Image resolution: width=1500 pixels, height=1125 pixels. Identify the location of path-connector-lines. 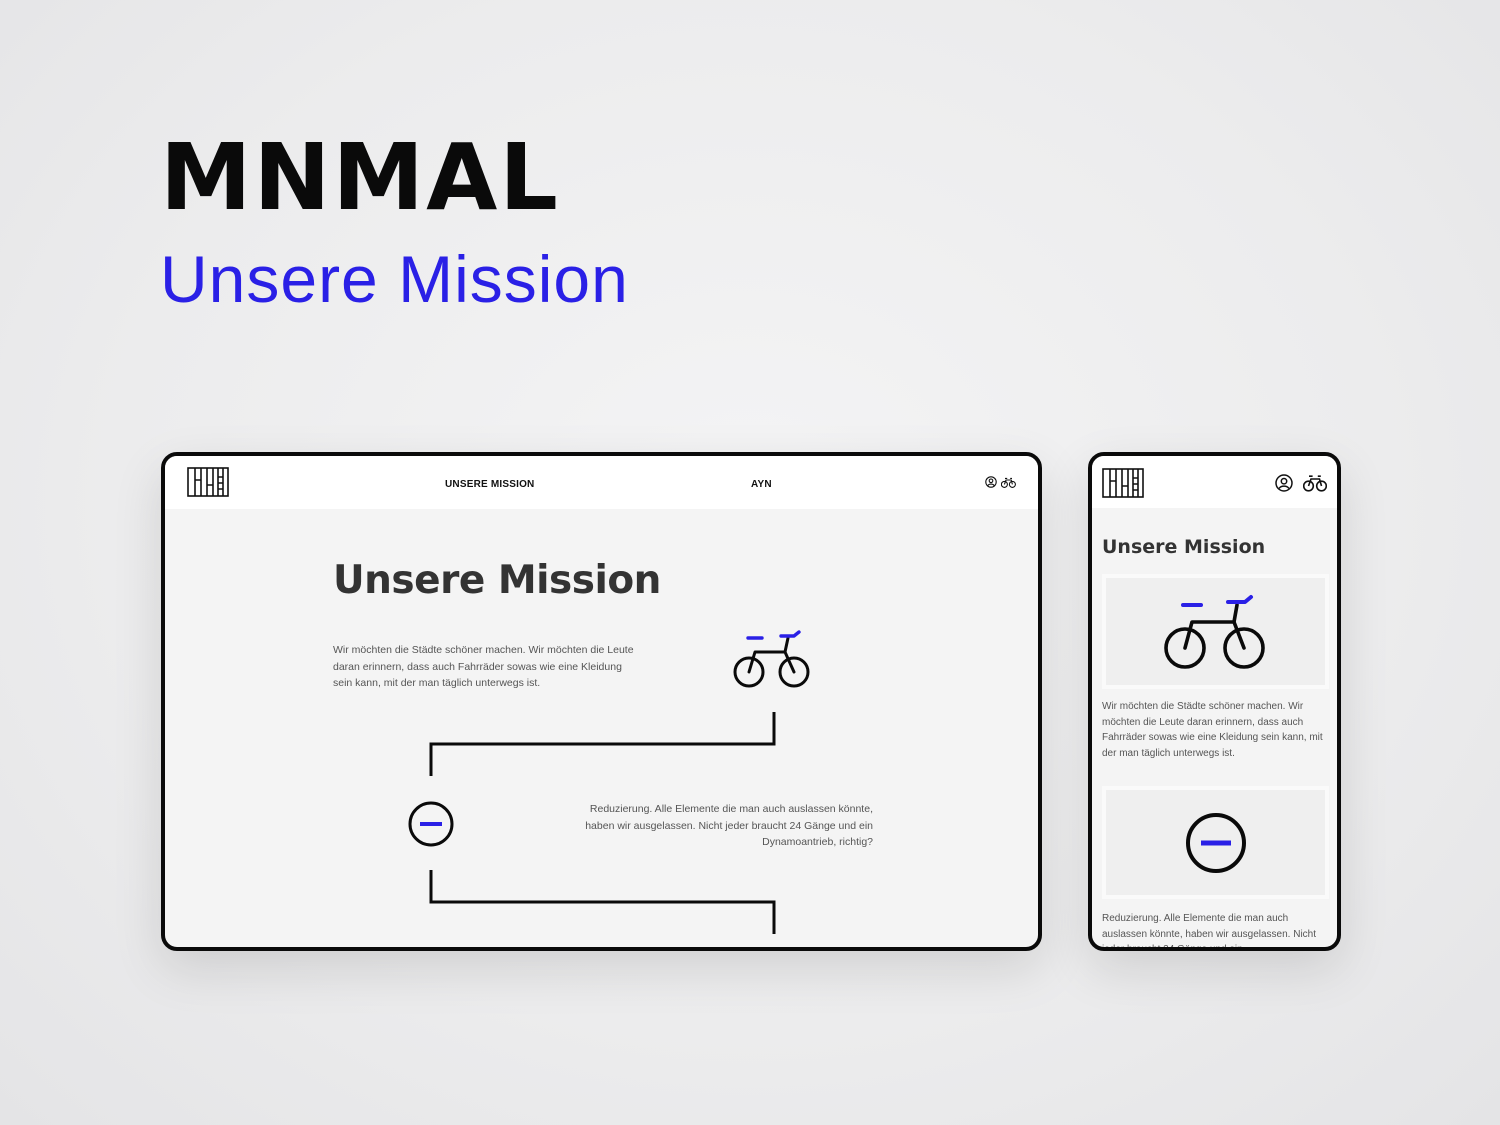
(602, 823).